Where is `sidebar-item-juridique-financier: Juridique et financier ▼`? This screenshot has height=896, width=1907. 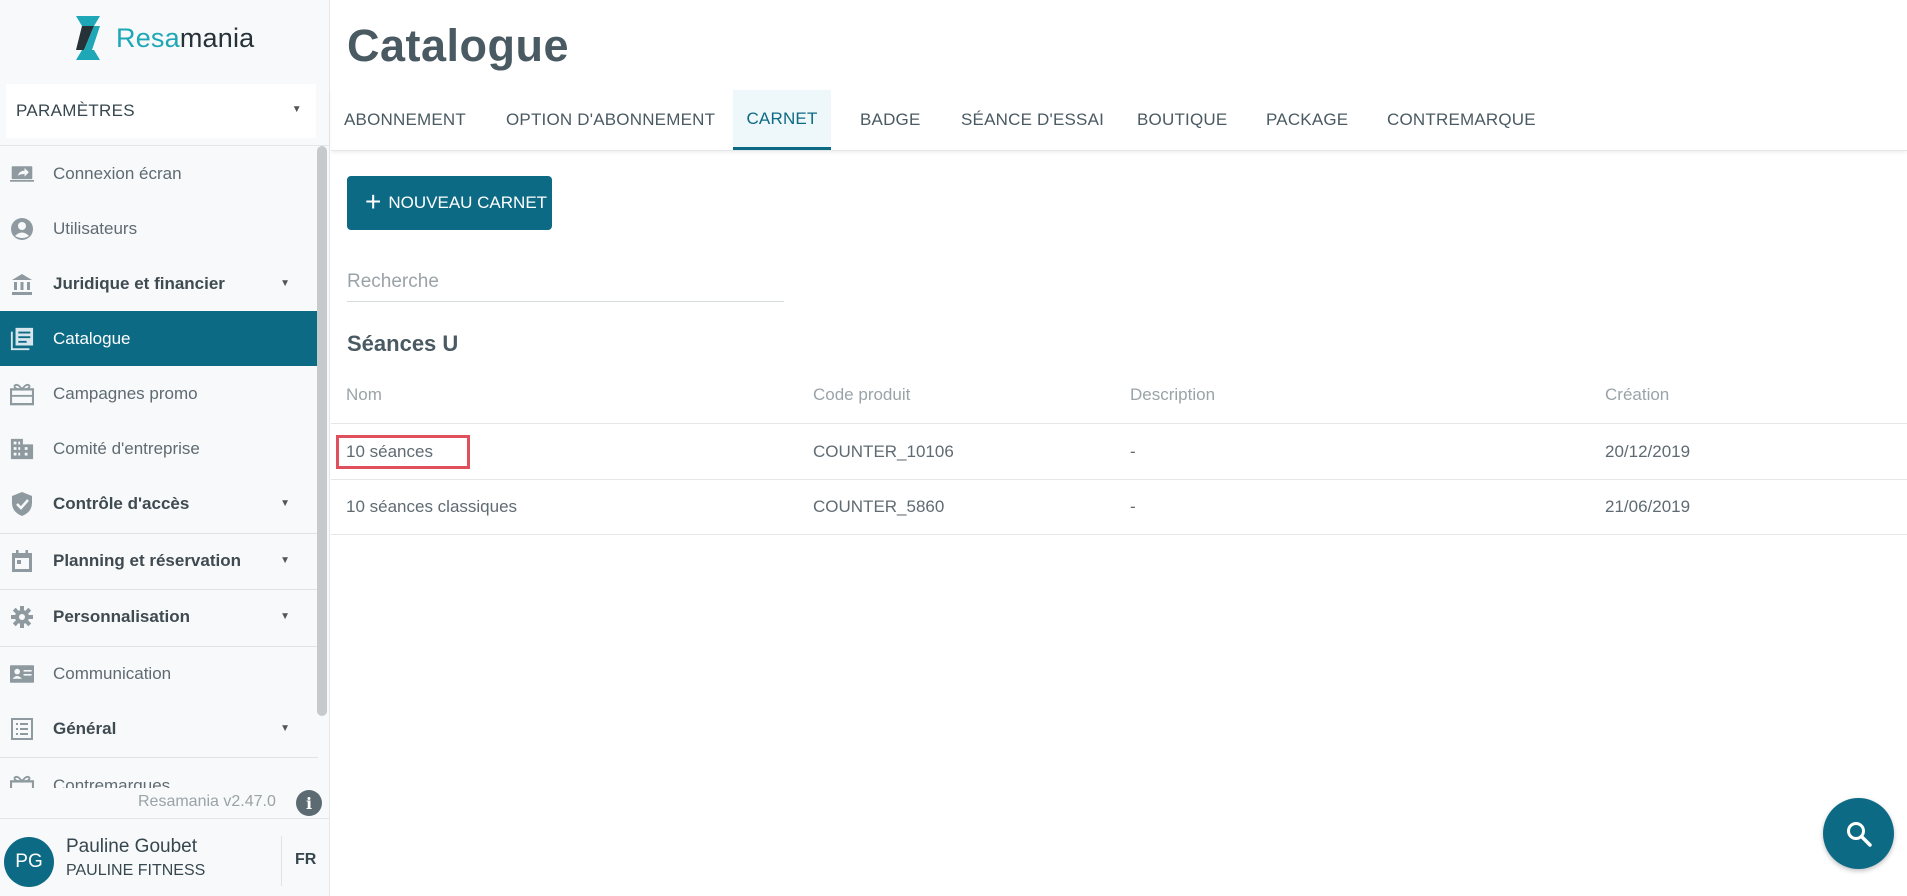
sidebar-item-juridique-financier: Juridique et financier ▼ is located at coordinates (159, 283).